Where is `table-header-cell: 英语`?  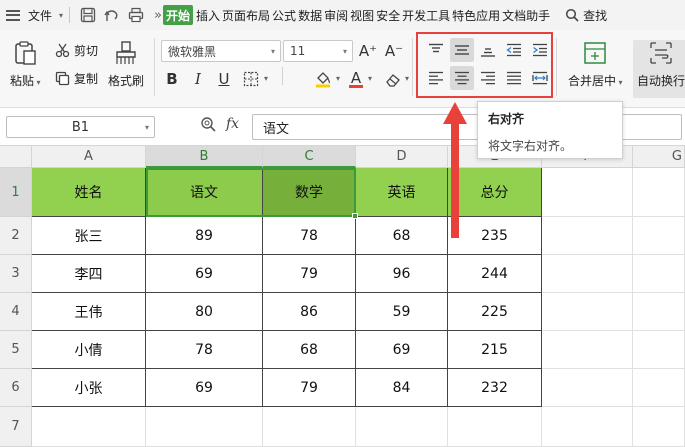
table-header-cell: 英语 is located at coordinates (402, 192).